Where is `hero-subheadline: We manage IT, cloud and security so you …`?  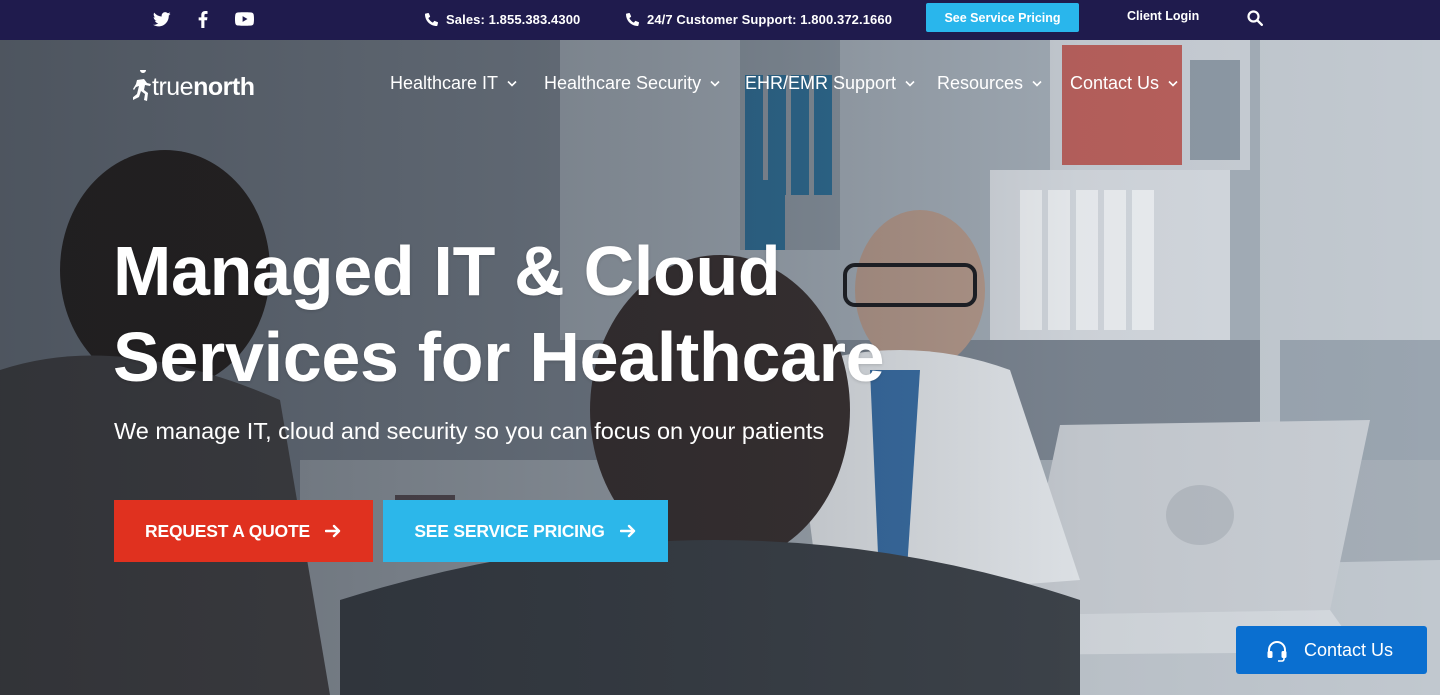 hero-subheadline: We manage IT, cloud and security so you … is located at coordinates (469, 431).